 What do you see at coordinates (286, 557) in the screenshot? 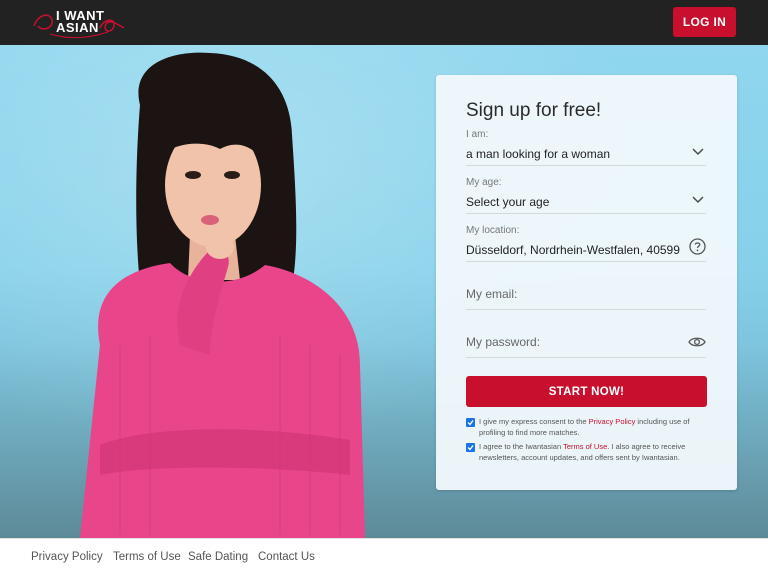
I see `footer-link-contact-us: Contact Us` at bounding box center [286, 557].